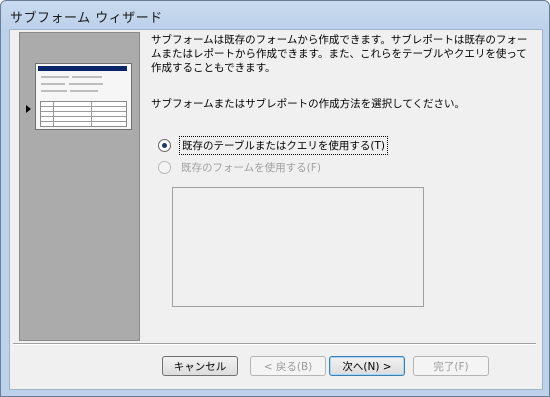  Describe the element at coordinates (28, 109) in the screenshot. I see `pointer-arrow-icon` at that location.